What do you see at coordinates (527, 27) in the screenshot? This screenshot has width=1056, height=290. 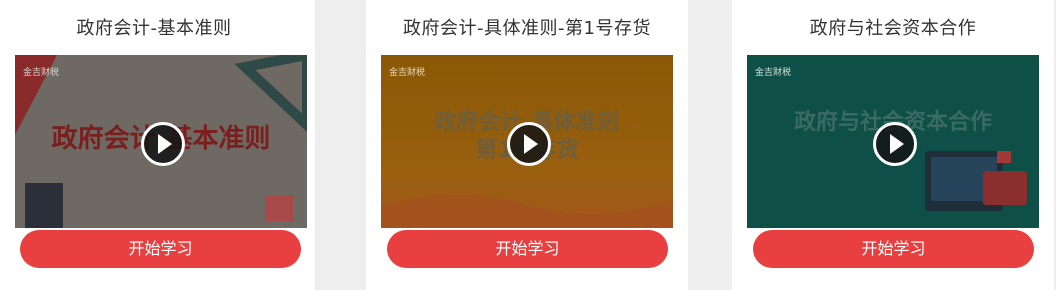 I see `course-title: 政府会计-具体准则-第1号存货` at bounding box center [527, 27].